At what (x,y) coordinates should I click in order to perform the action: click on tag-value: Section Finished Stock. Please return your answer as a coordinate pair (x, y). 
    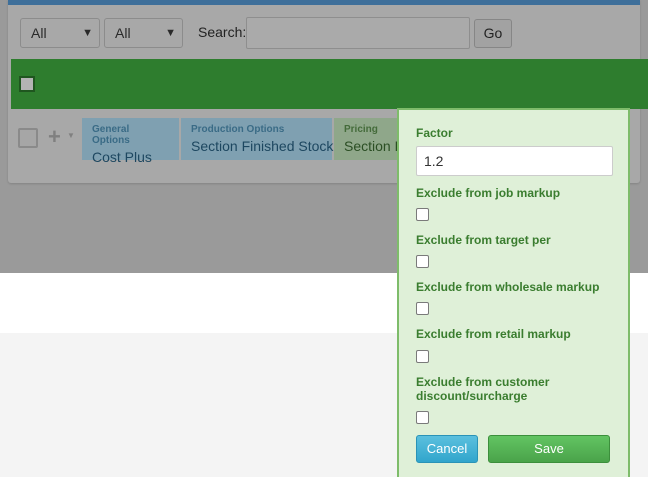
    Looking at the image, I should click on (262, 146).